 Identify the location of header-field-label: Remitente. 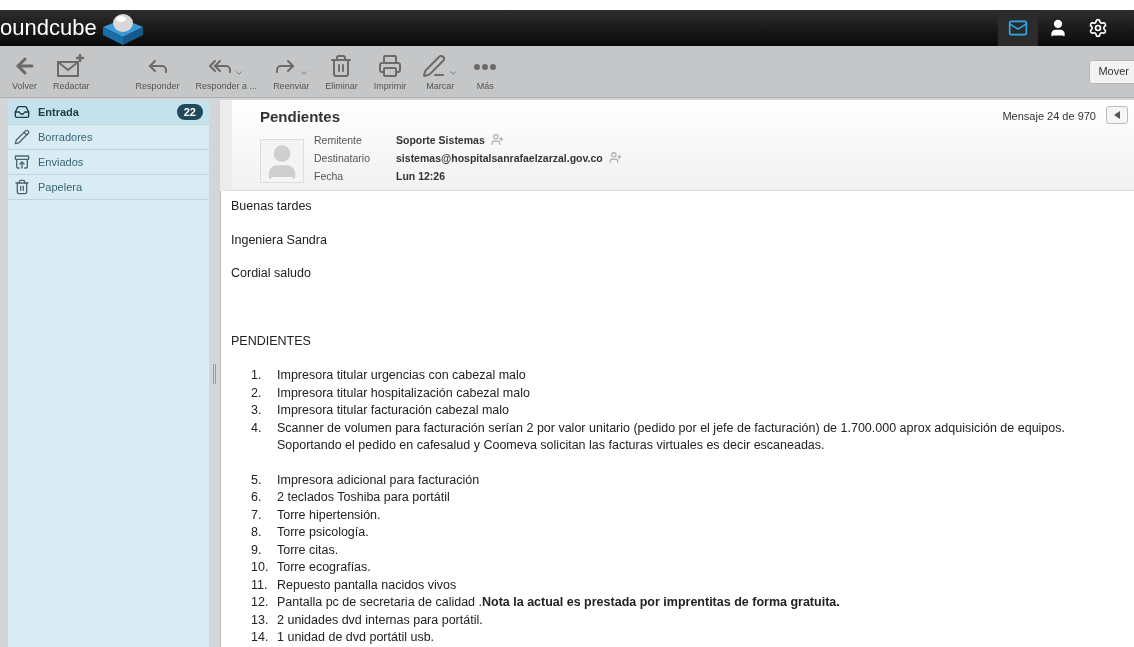
(338, 140).